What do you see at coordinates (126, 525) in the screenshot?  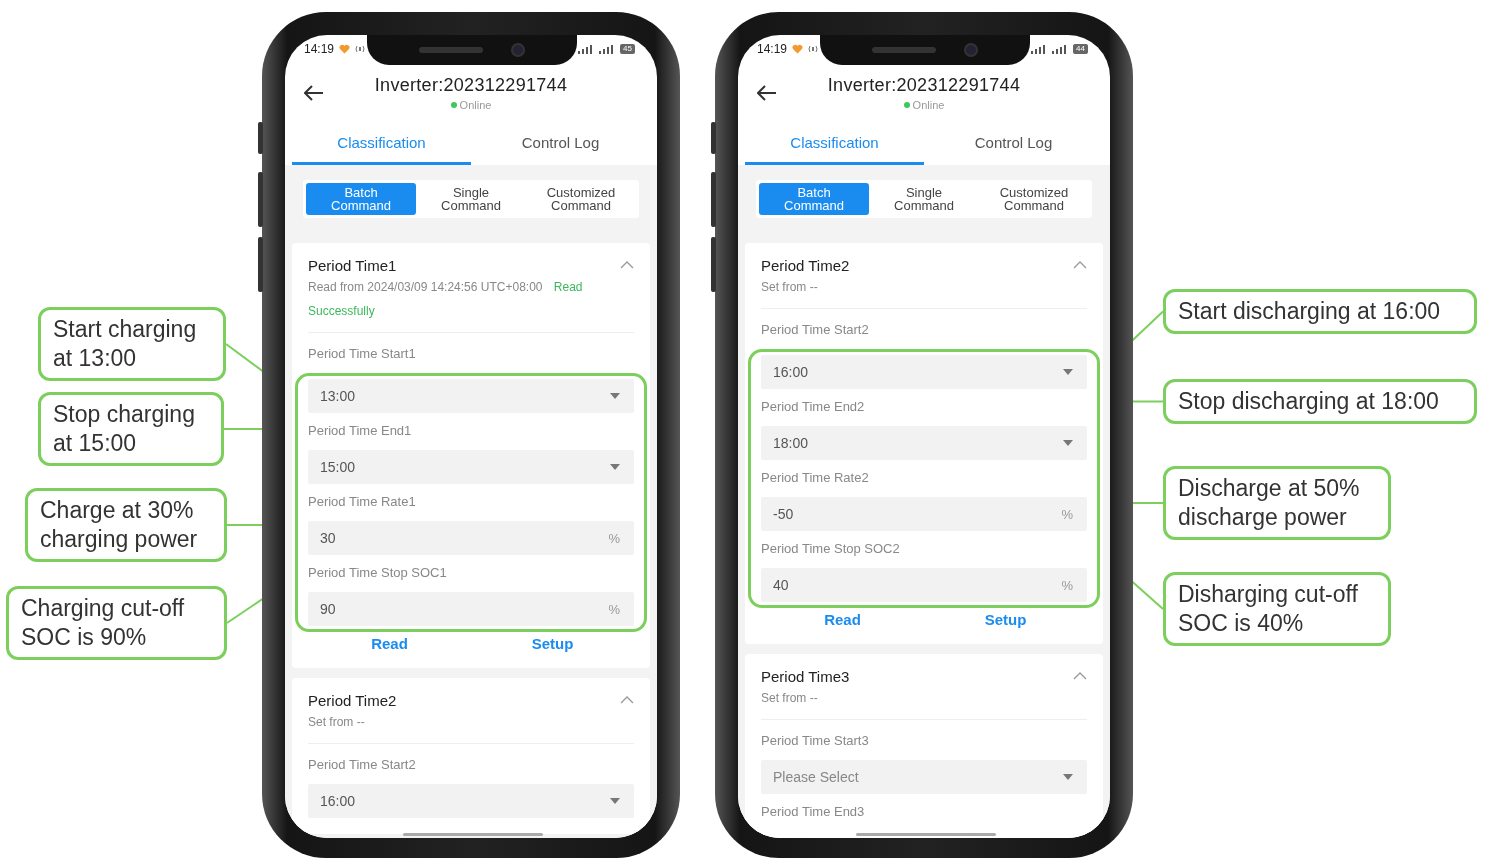 I see `callout-text: Charge at 30% charging power` at bounding box center [126, 525].